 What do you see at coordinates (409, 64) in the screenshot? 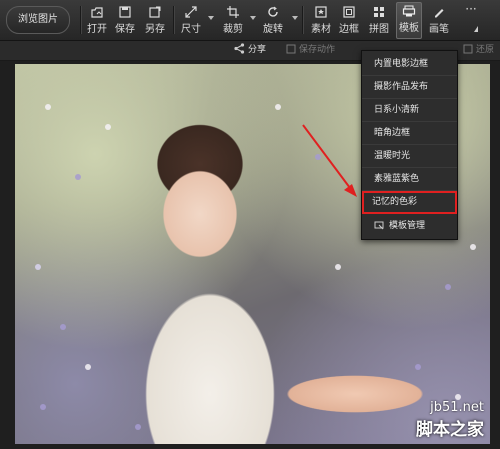
I see `template-menu-item: 内置电影边框` at bounding box center [409, 64].